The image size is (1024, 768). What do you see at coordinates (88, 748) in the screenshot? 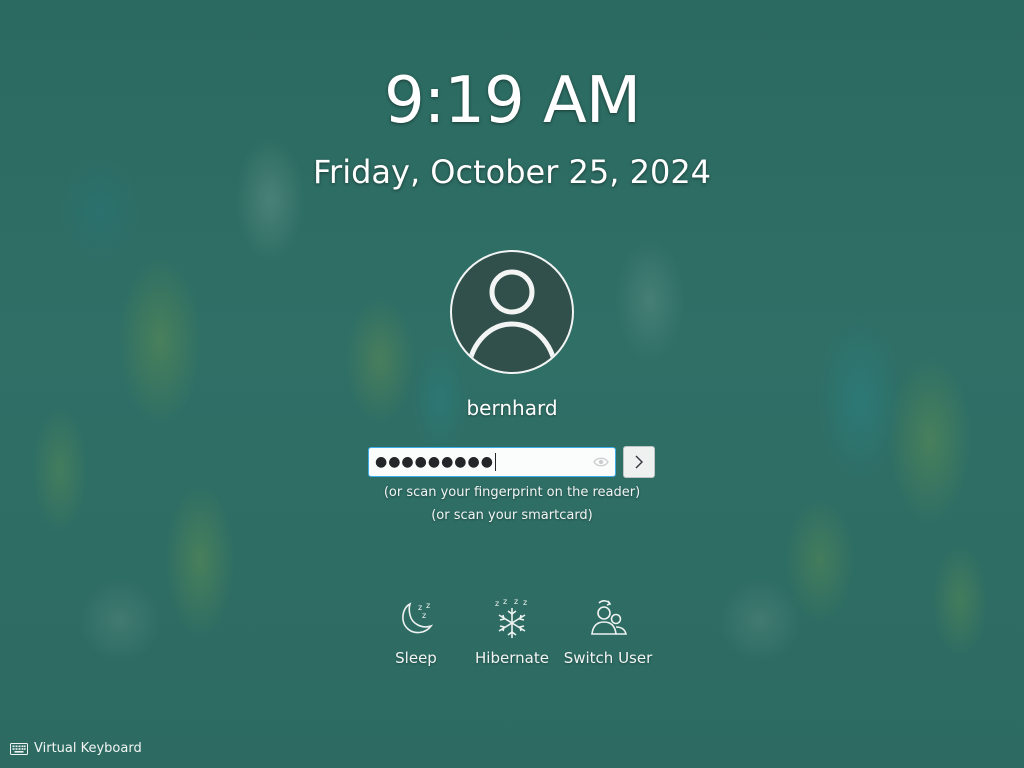
I see `virtual-keyboard-label: Virtual Keyboard` at bounding box center [88, 748].